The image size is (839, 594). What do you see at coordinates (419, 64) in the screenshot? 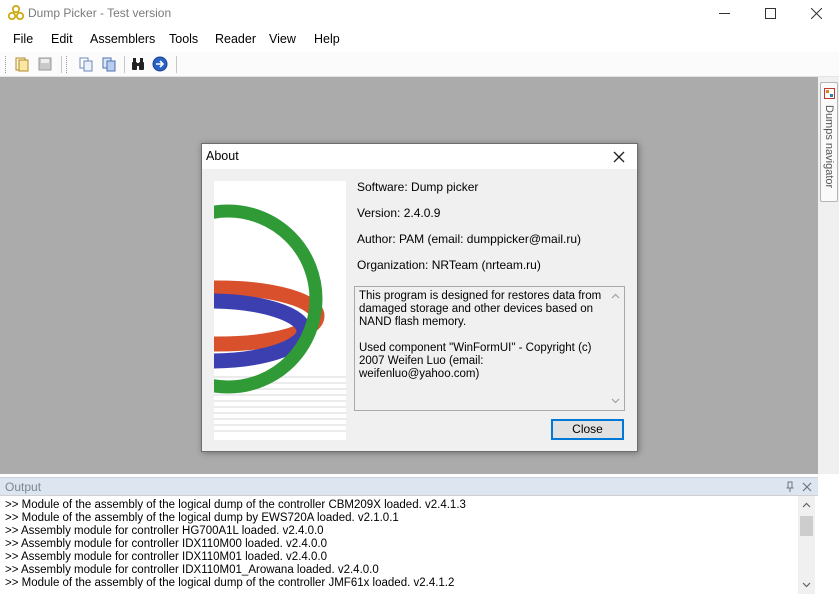
I see `toolbar` at bounding box center [419, 64].